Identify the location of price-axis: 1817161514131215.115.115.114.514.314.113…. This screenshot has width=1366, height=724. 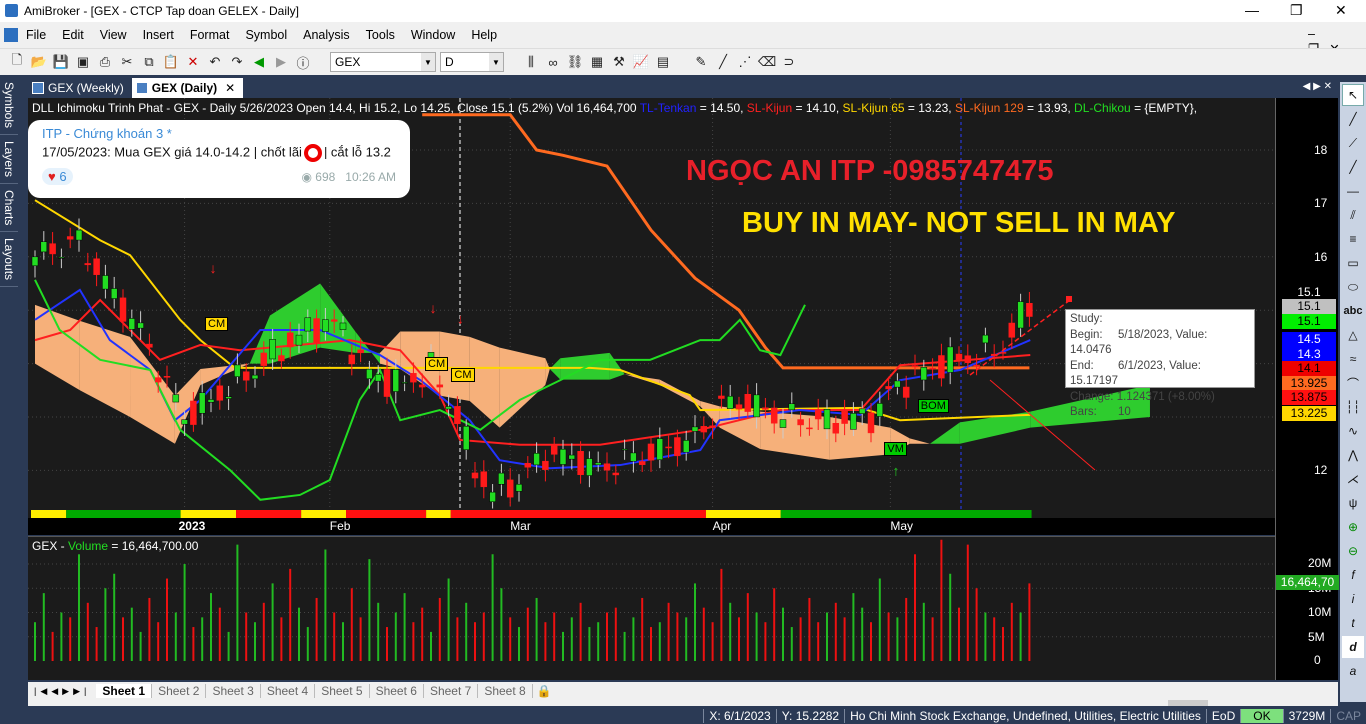
(1307, 389).